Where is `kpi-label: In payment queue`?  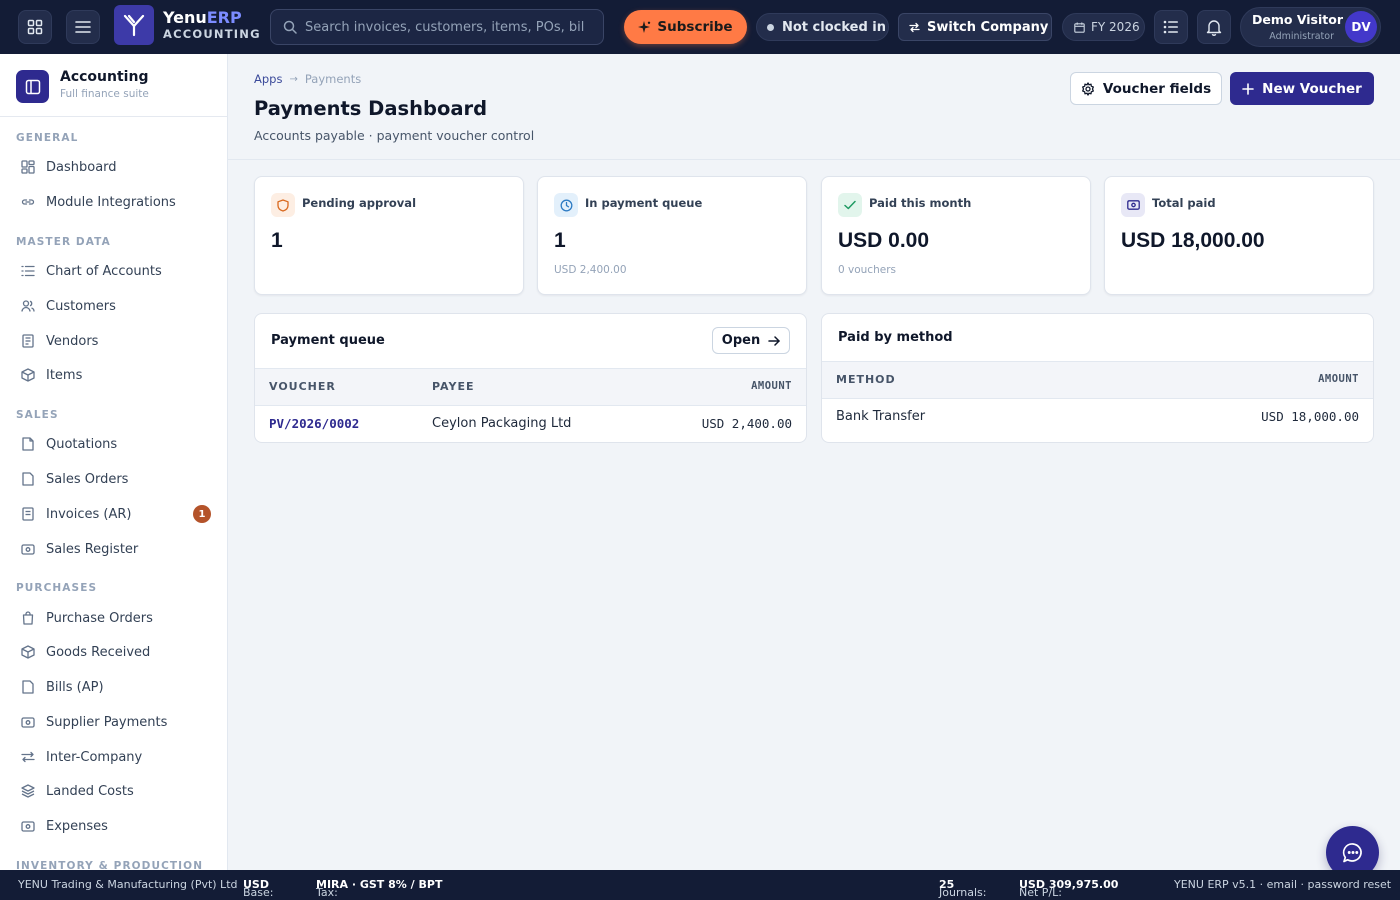 kpi-label: In payment queue is located at coordinates (644, 203).